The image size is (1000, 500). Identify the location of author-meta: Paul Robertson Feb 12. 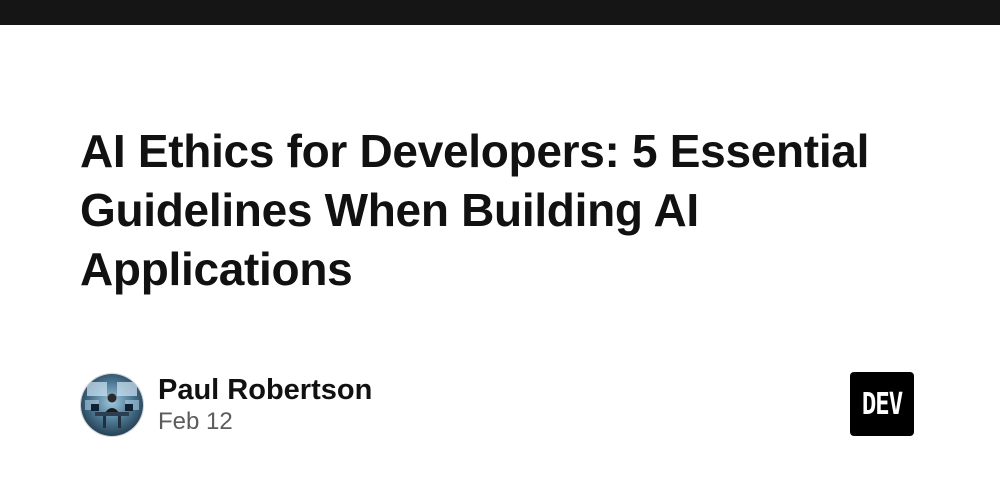
(265, 405).